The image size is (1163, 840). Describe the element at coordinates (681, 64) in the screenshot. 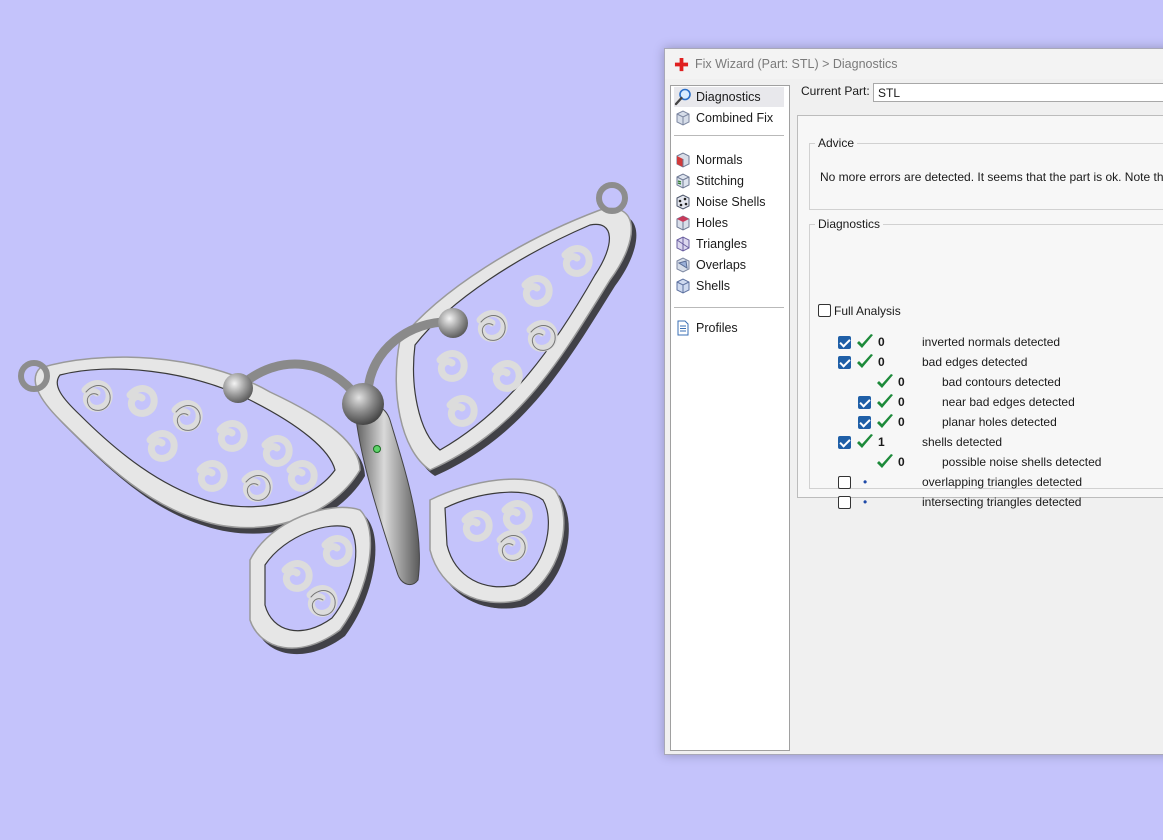

I see `red-cross-app-icon` at that location.